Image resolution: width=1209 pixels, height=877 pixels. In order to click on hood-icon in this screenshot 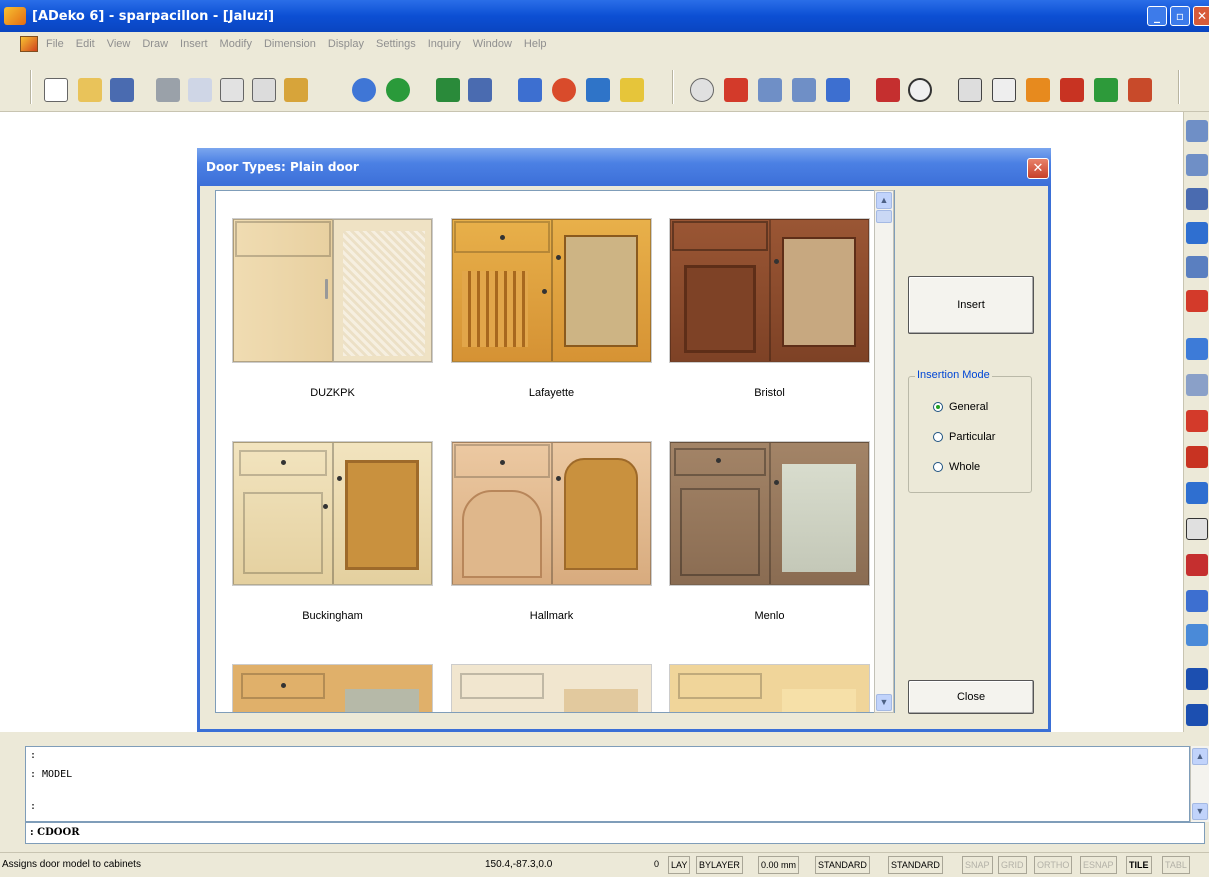, I will do `click(1197, 421)`.